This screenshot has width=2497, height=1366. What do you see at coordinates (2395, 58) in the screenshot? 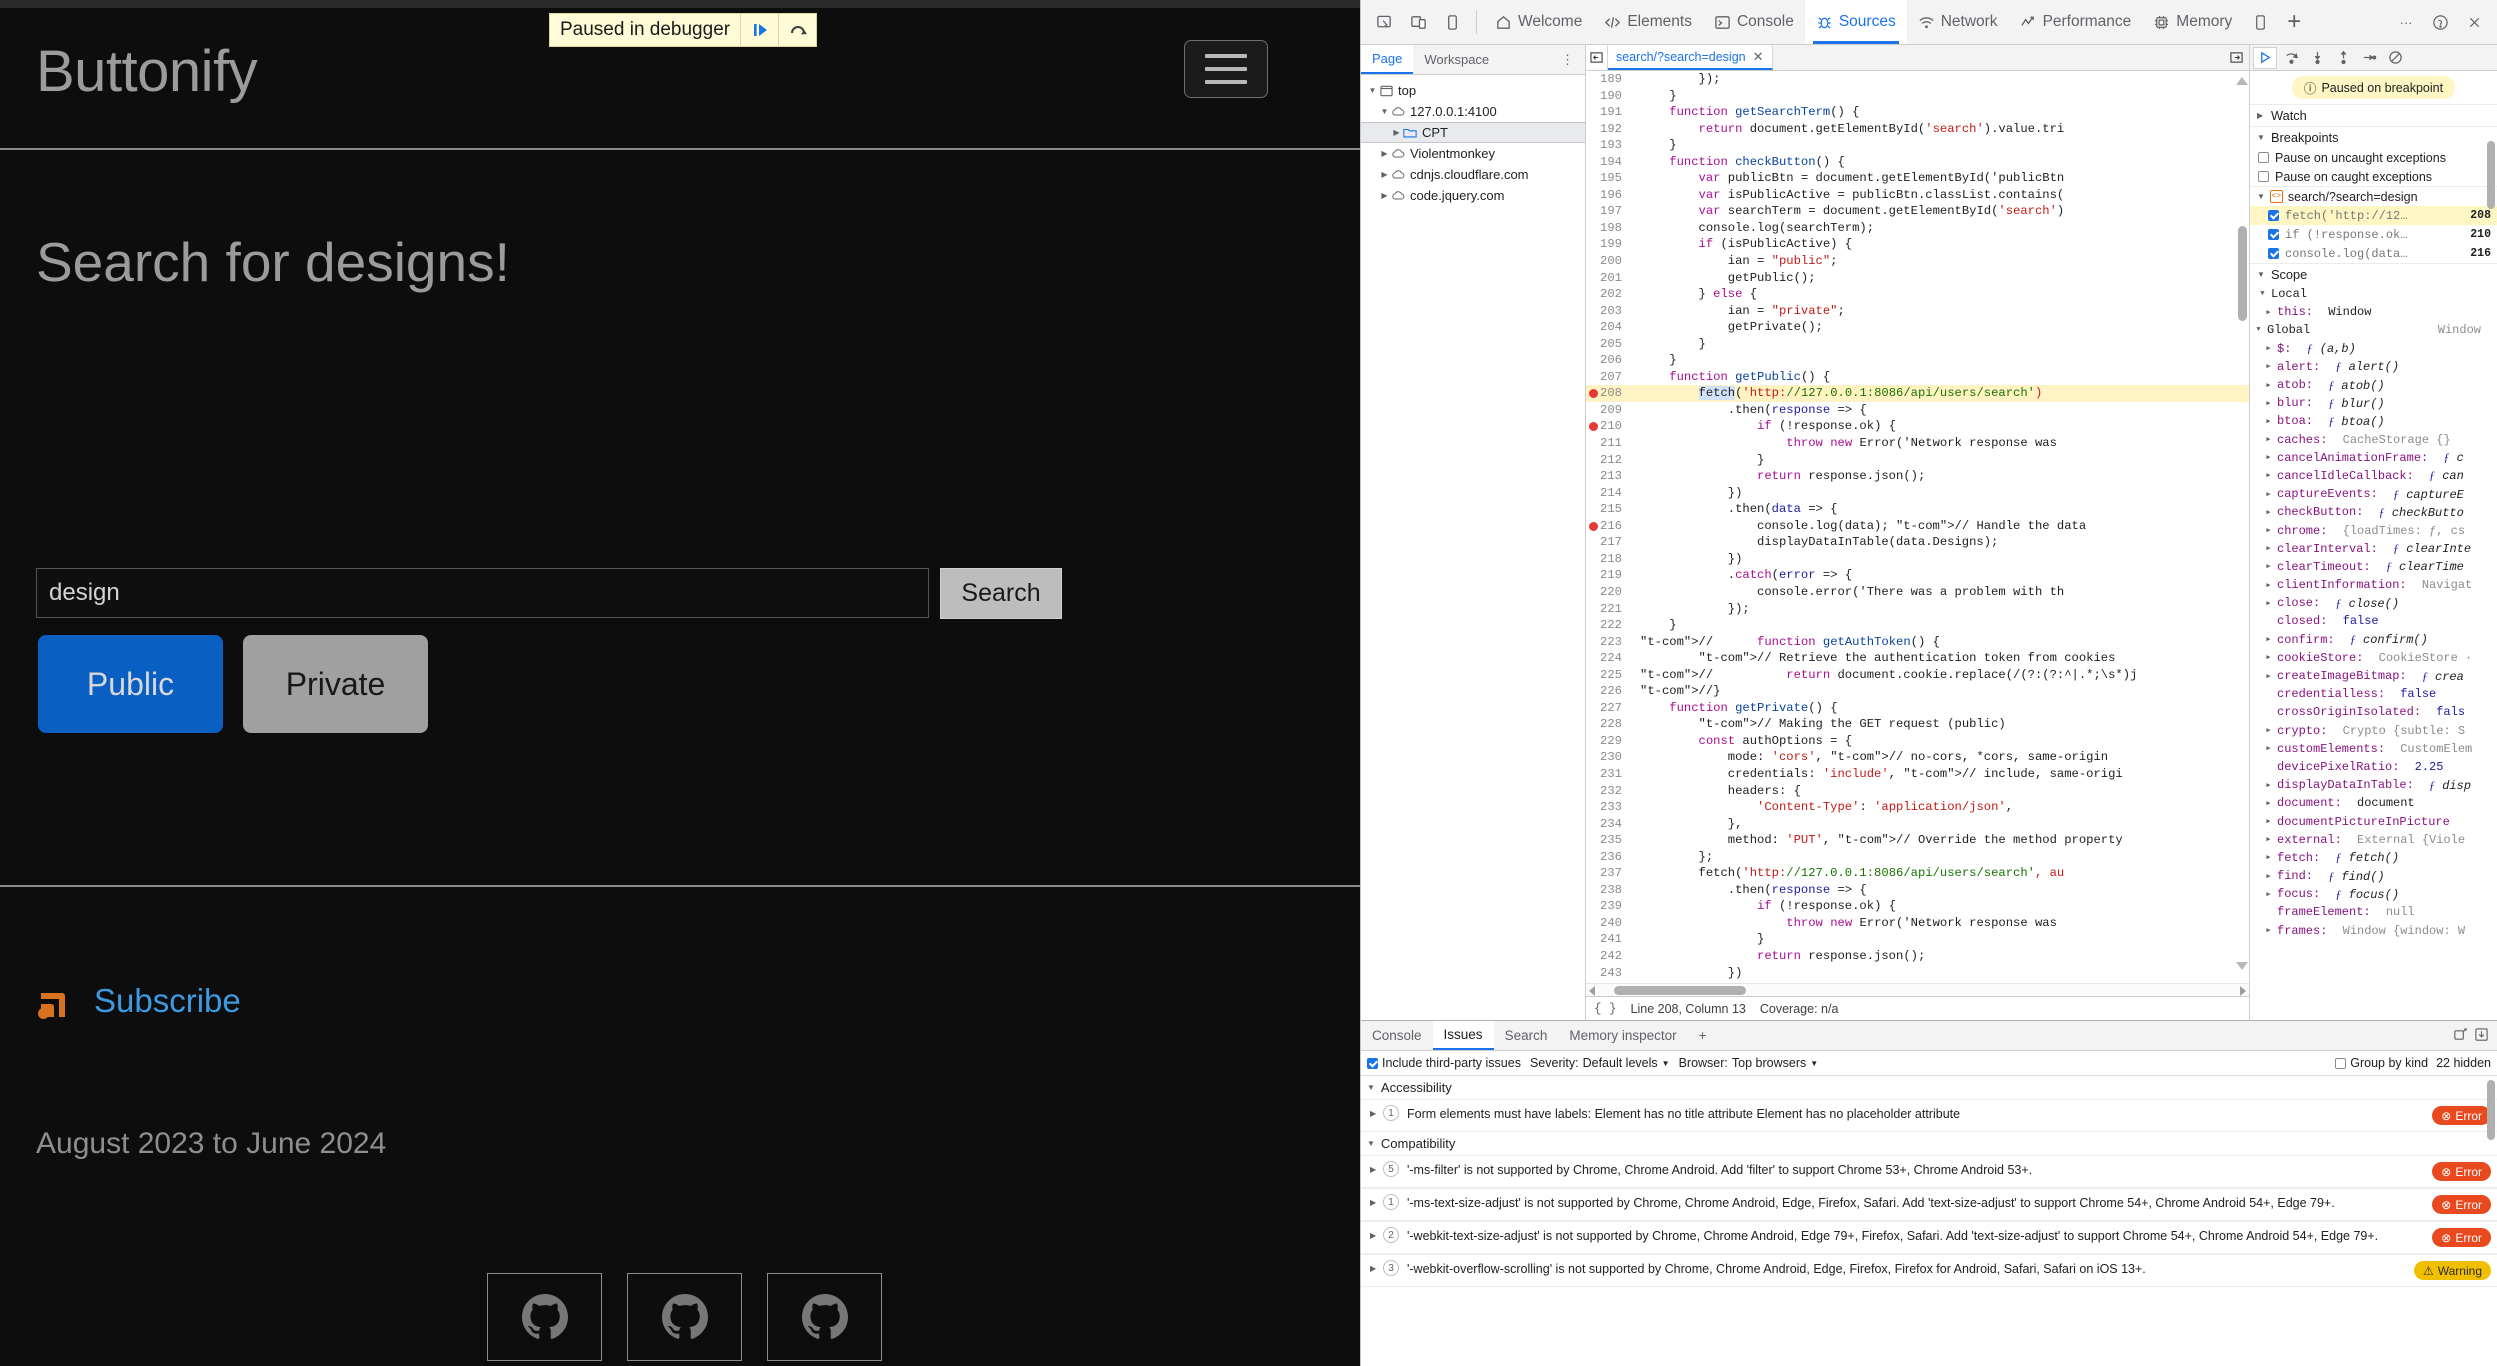
I see `deactivate-breakpoints-icon` at bounding box center [2395, 58].